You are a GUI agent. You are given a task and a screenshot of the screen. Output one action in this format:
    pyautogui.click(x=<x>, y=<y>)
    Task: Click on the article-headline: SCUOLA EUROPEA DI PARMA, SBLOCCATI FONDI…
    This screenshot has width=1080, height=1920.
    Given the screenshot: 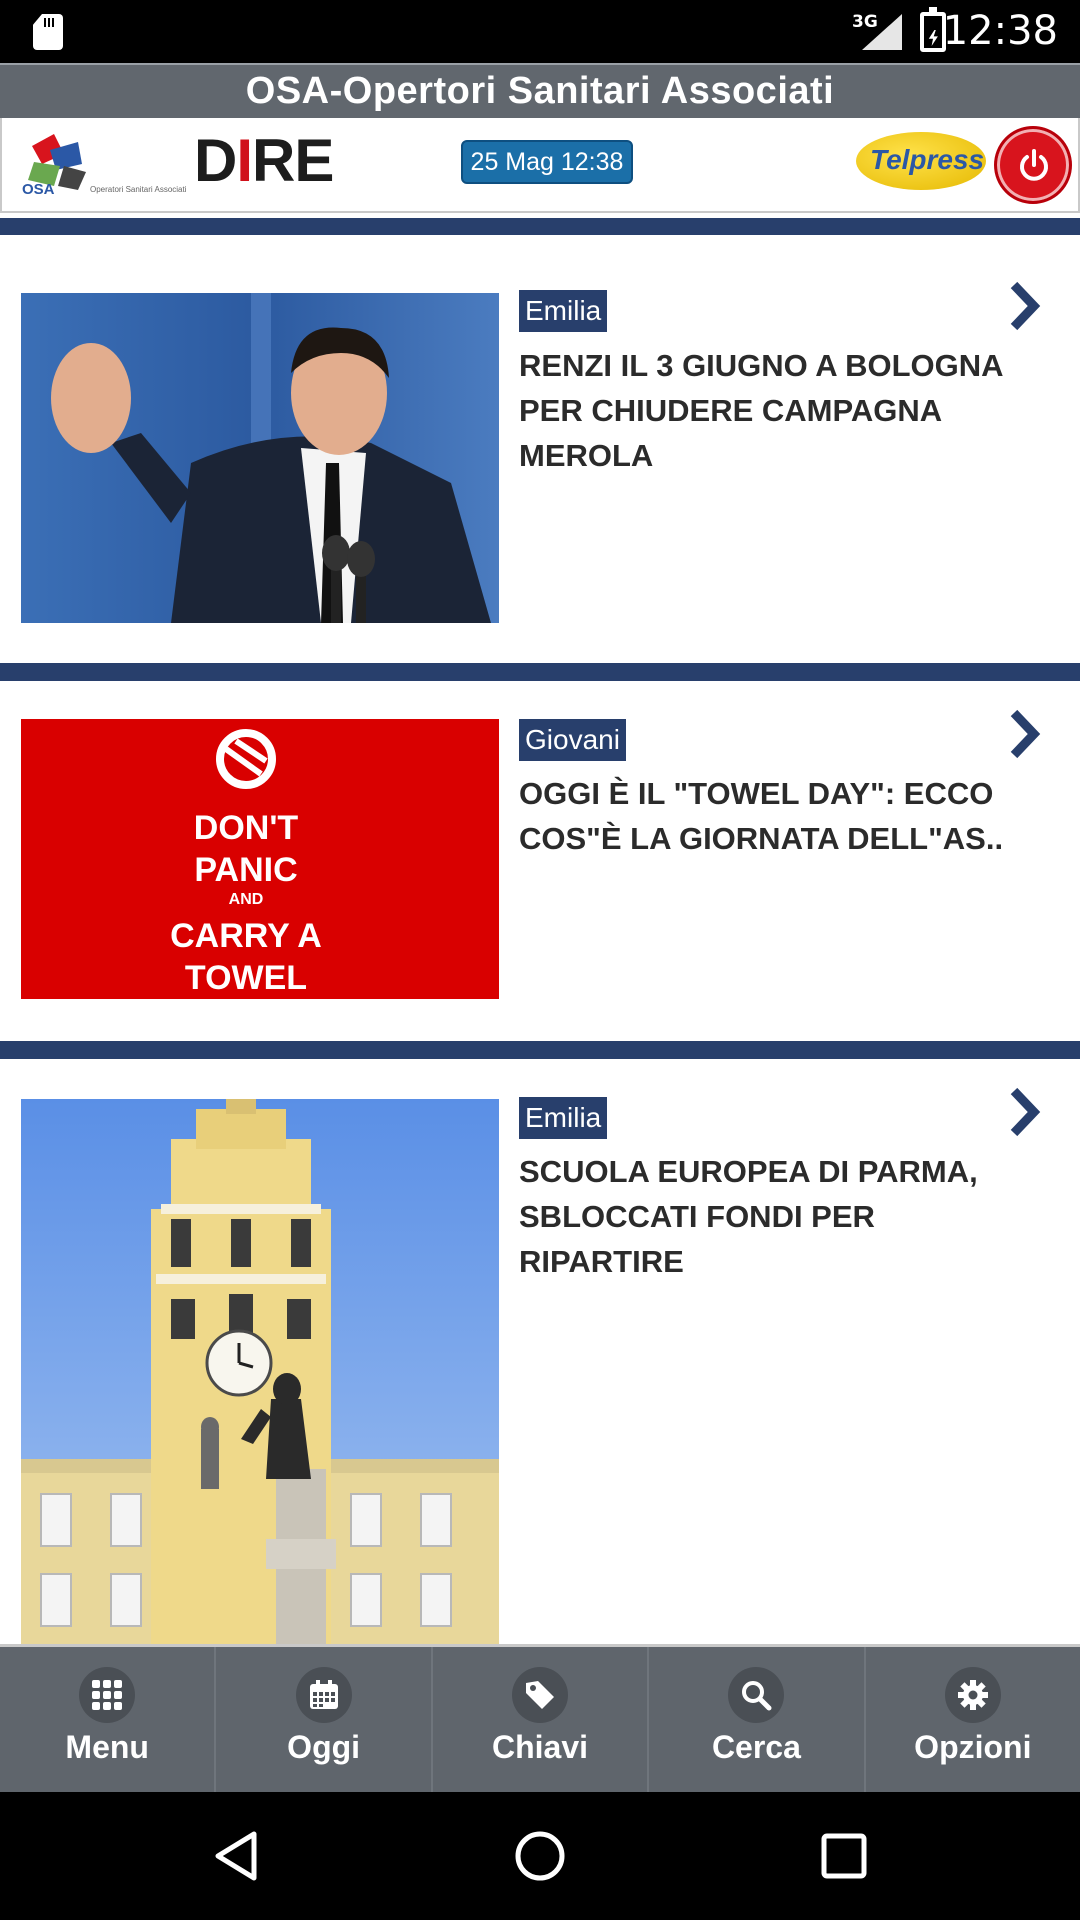 What is the action you would take?
    pyautogui.click(x=779, y=1216)
    